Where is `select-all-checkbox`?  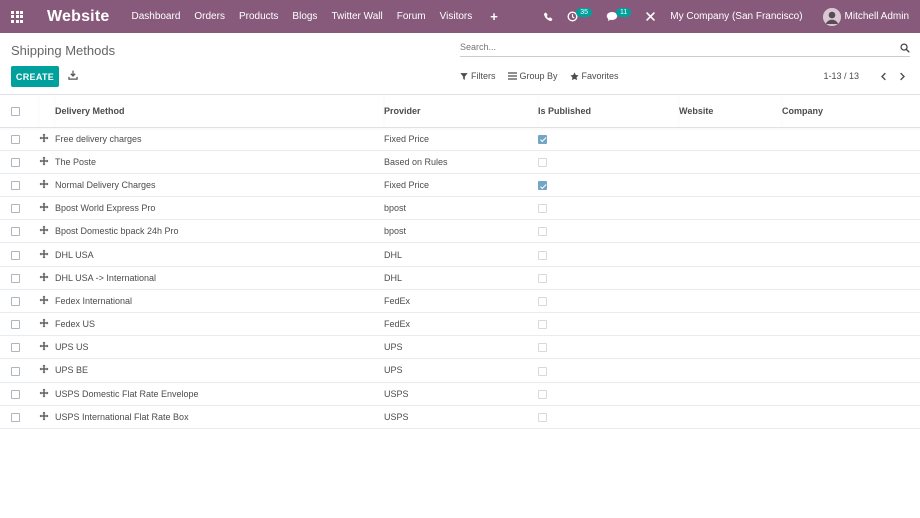 select-all-checkbox is located at coordinates (15, 111).